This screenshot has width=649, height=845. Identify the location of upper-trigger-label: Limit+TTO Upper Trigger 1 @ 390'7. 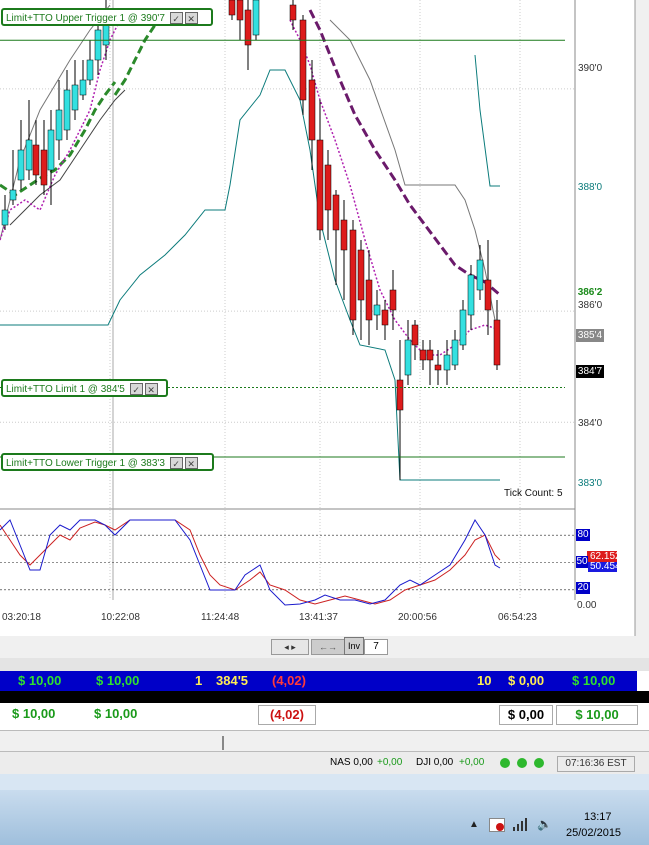
(85, 18).